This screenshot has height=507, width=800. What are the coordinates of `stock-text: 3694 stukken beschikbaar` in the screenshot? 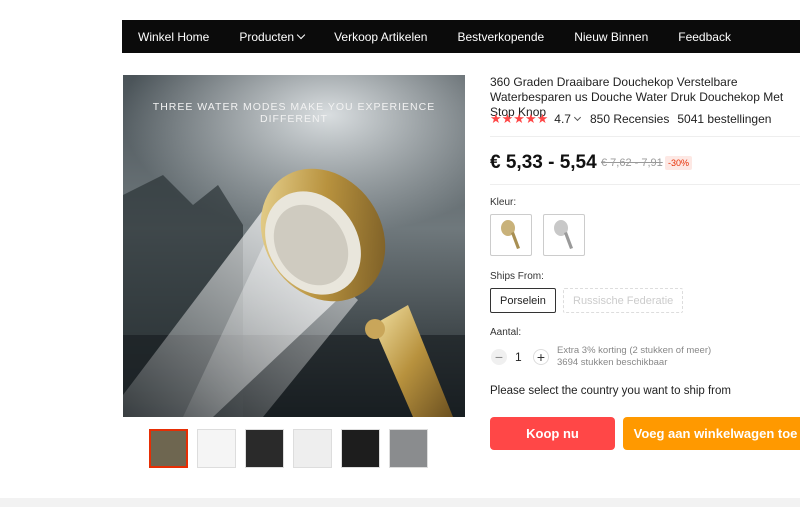 It's located at (612, 362).